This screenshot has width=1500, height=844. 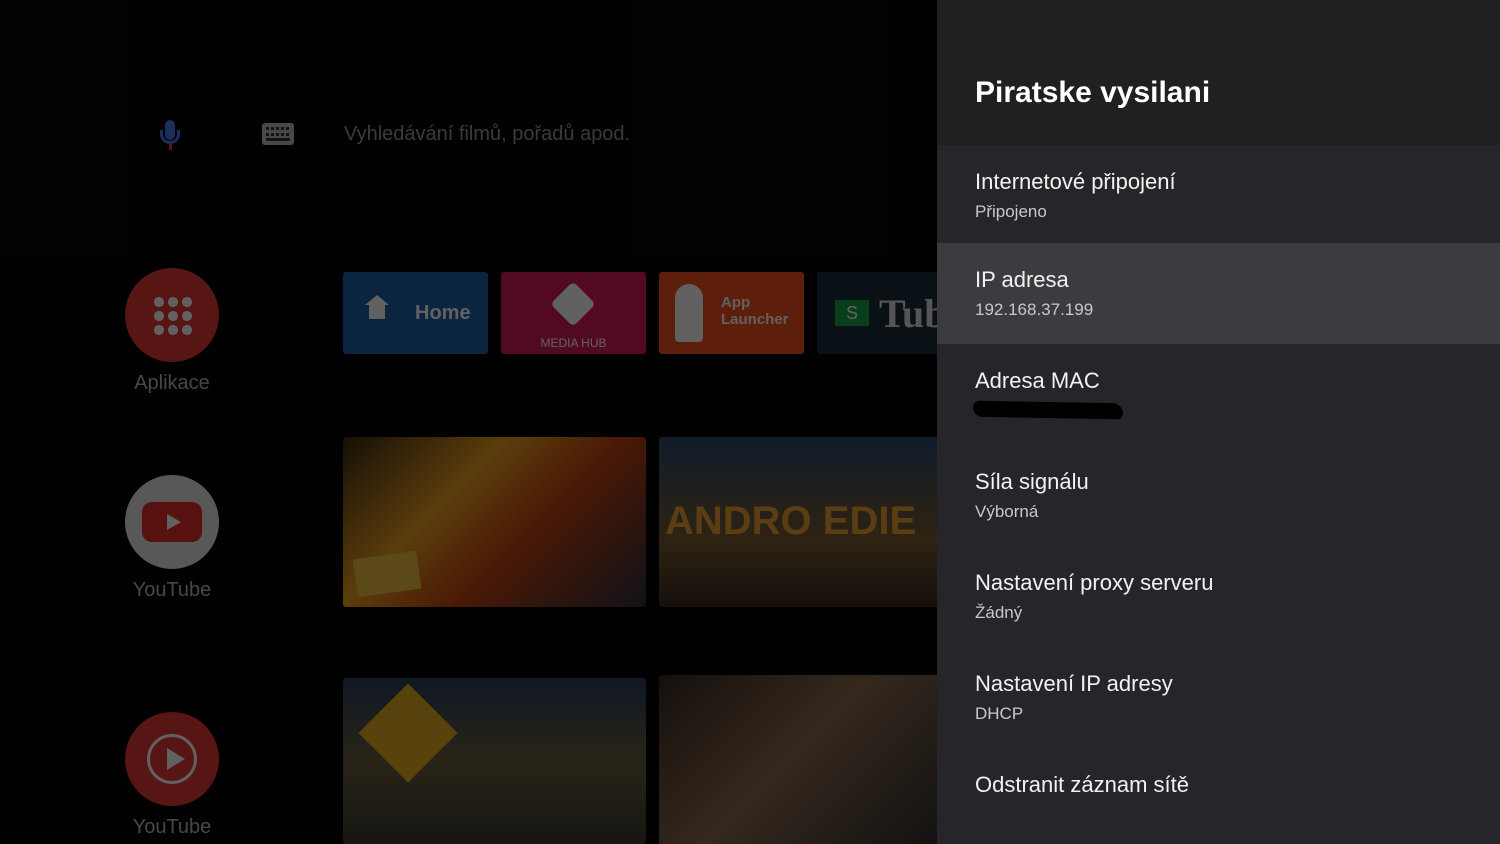 I want to click on app-tile-media-hub: MEDIA HUB, so click(x=573, y=313).